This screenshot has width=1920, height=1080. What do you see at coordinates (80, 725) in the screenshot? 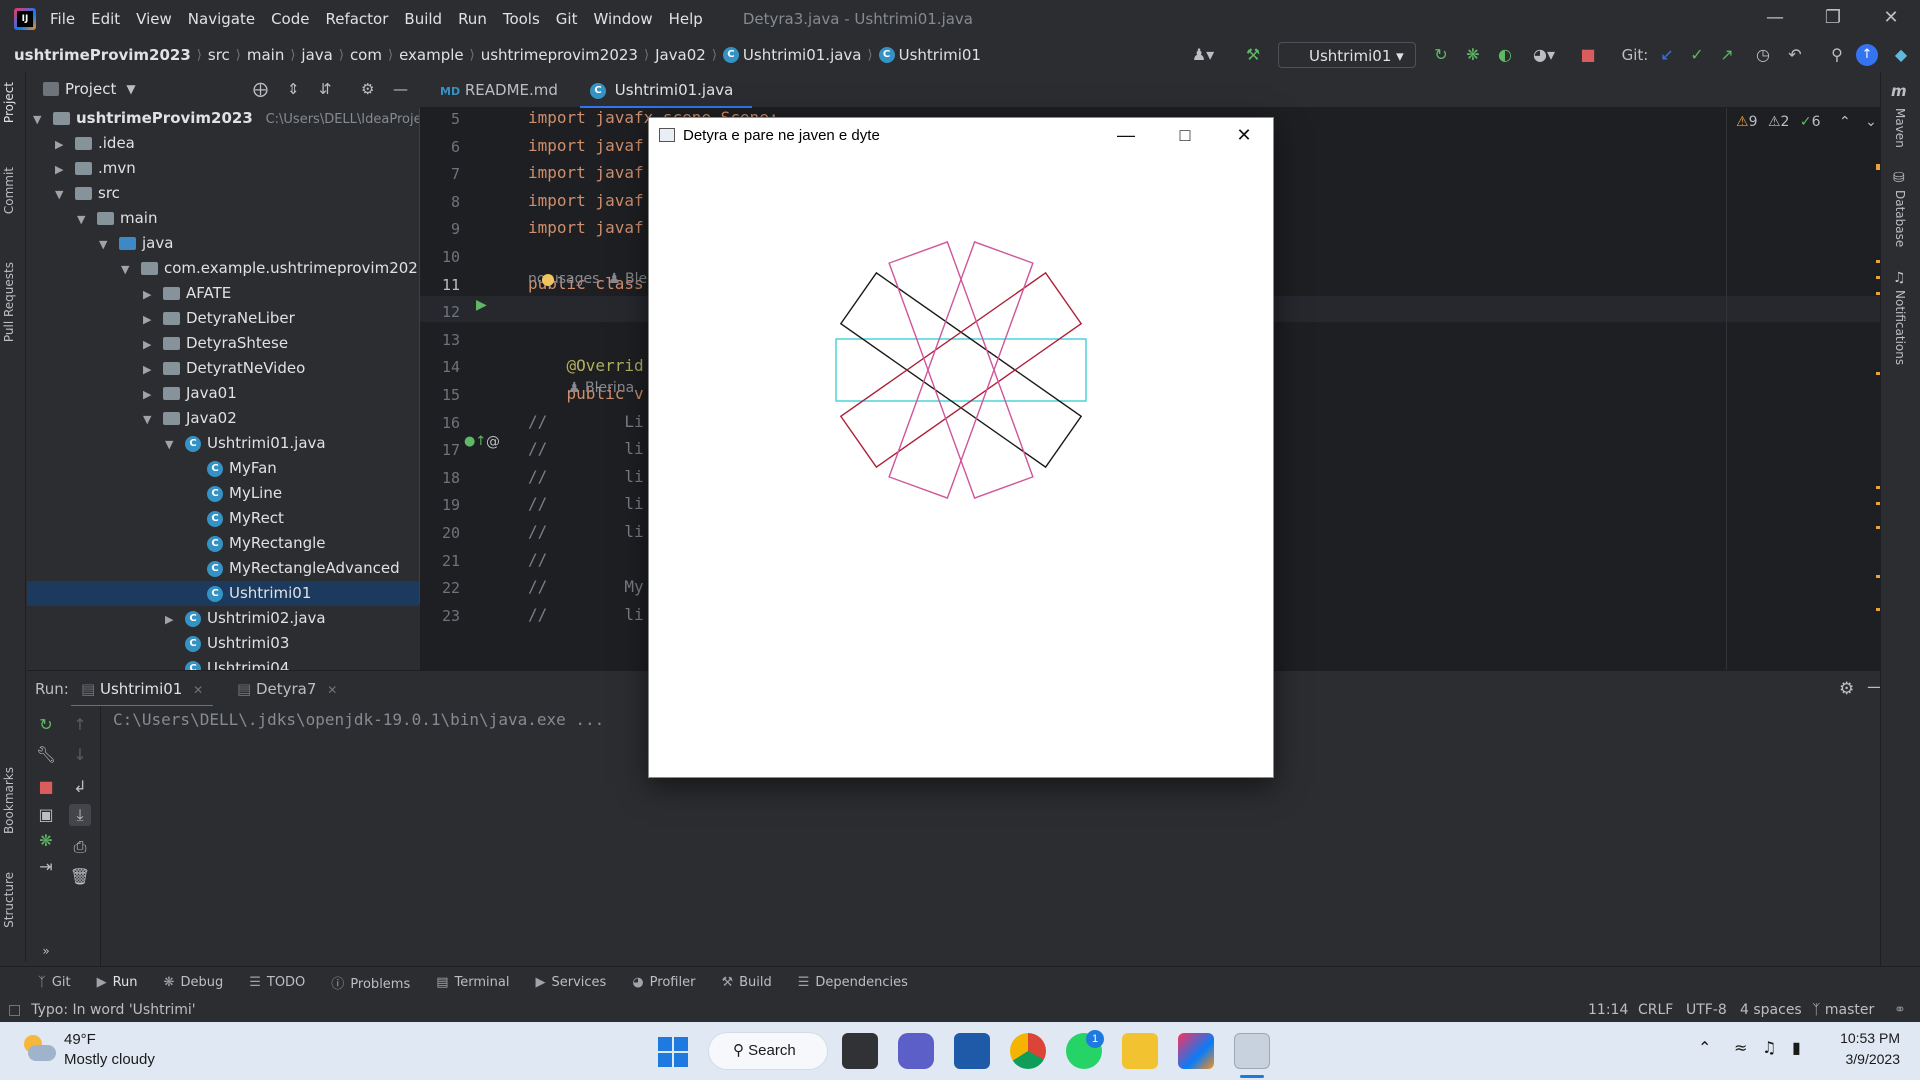
I see `arrow-up-icon: ↑` at bounding box center [80, 725].